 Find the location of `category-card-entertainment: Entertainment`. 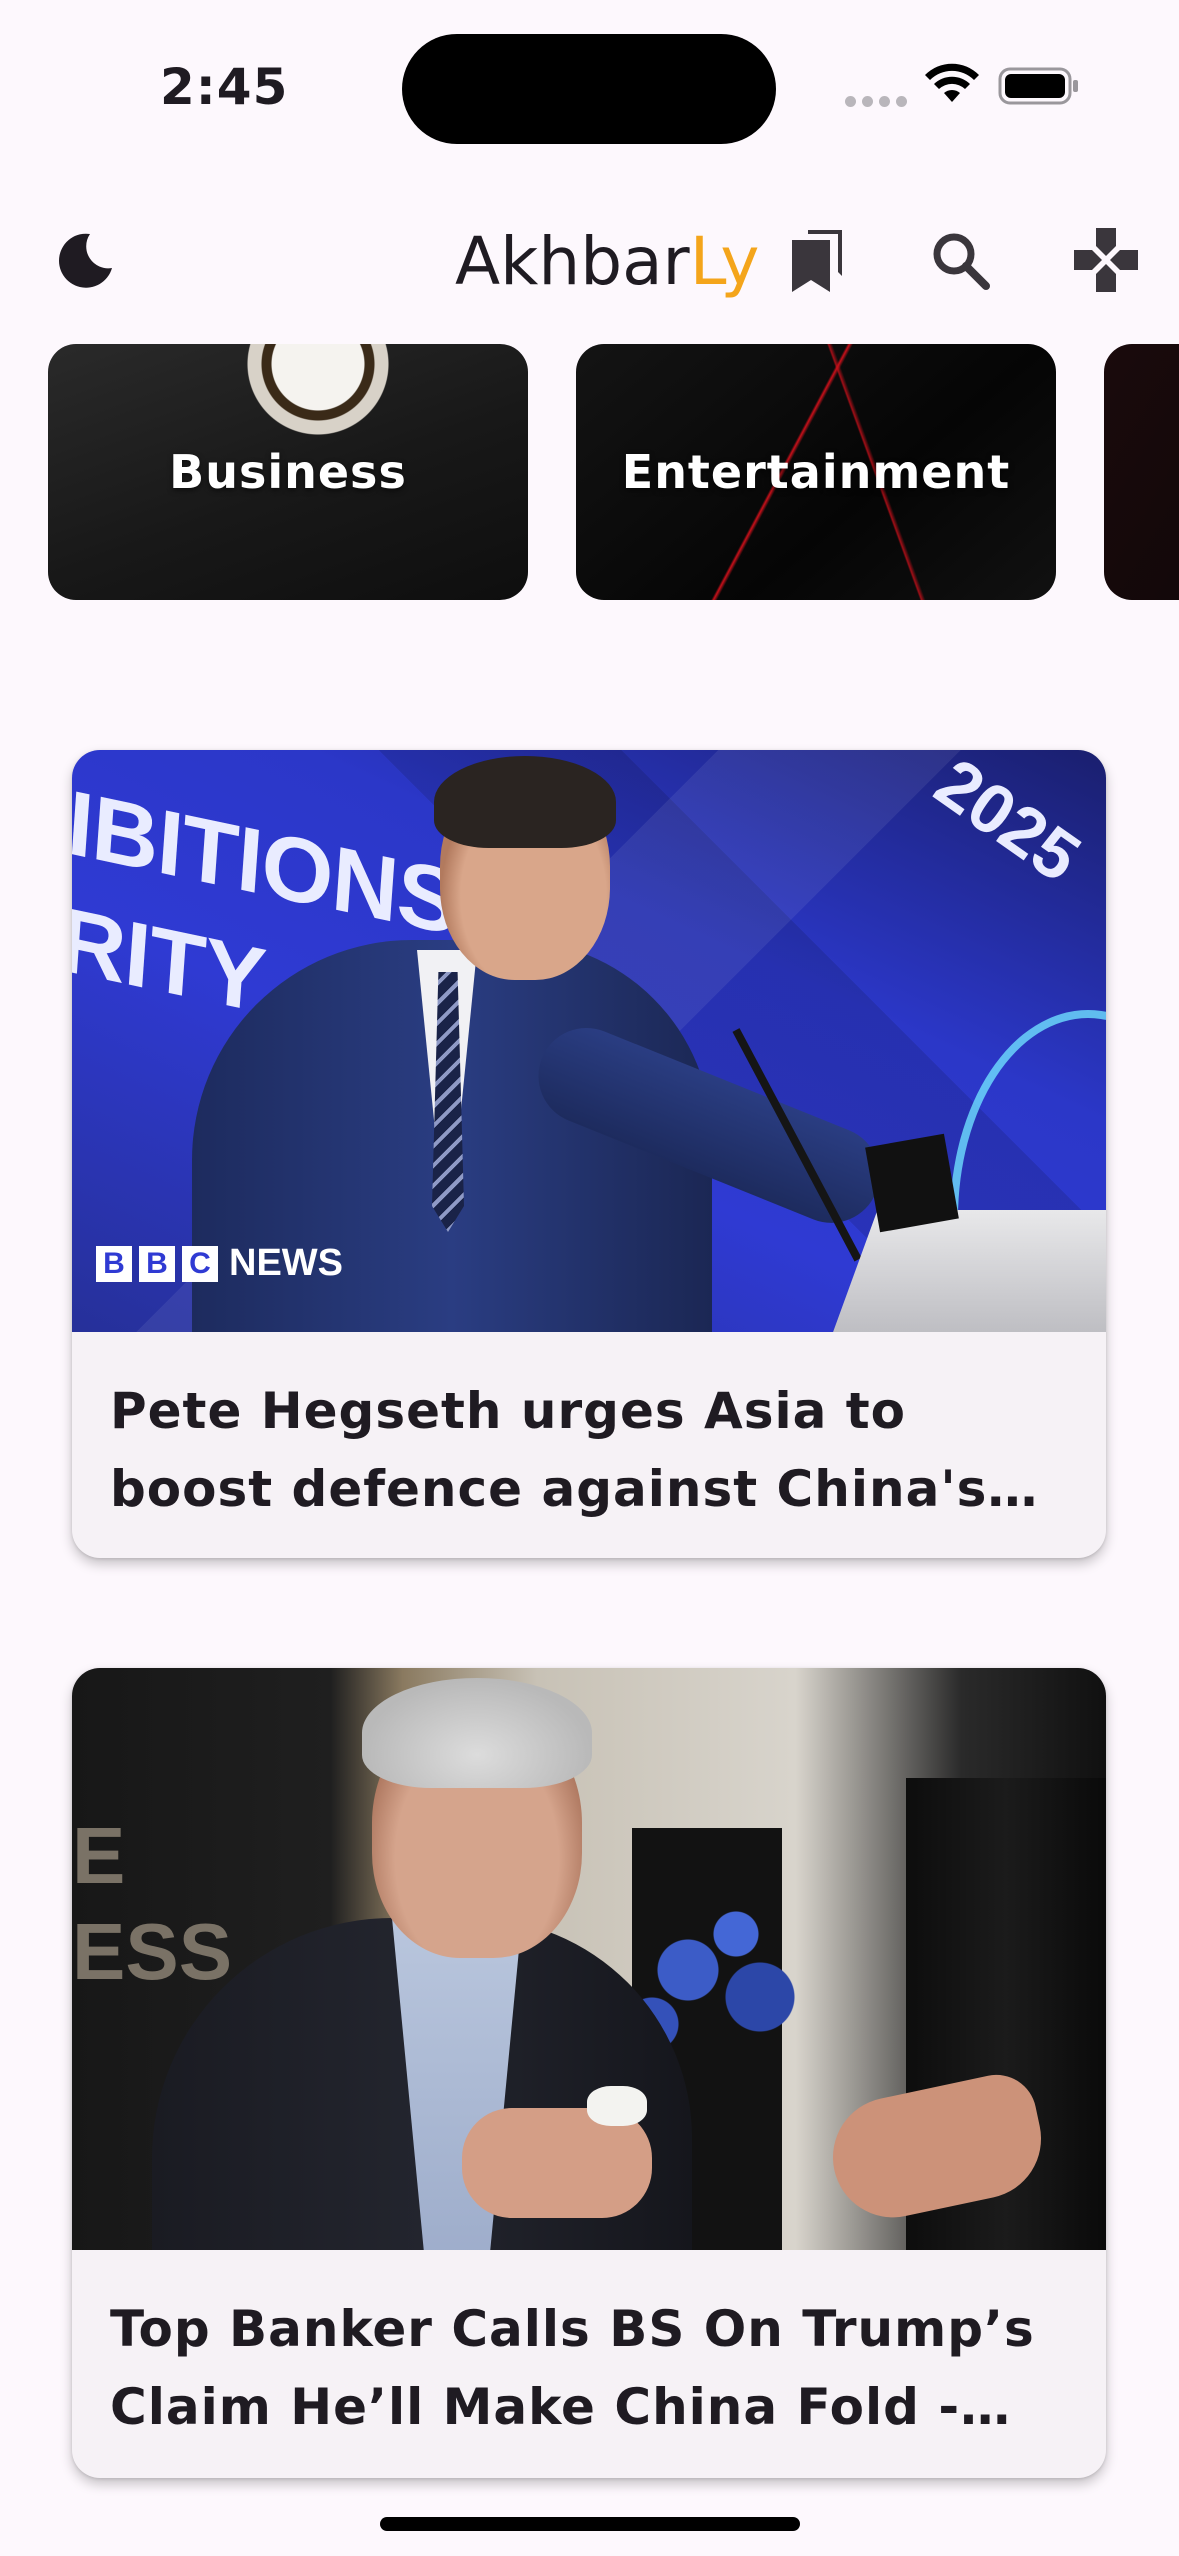

category-card-entertainment: Entertainment is located at coordinates (816, 472).